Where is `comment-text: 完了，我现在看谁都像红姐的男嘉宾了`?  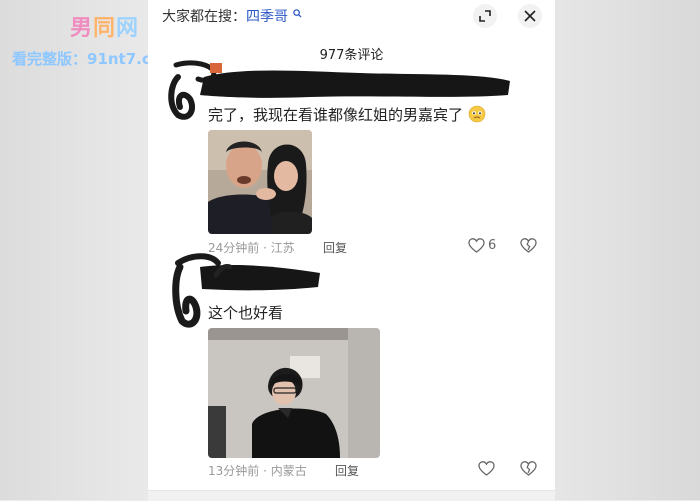 comment-text: 完了，我现在看谁都像红姐的男嘉宾了 is located at coordinates (347, 114).